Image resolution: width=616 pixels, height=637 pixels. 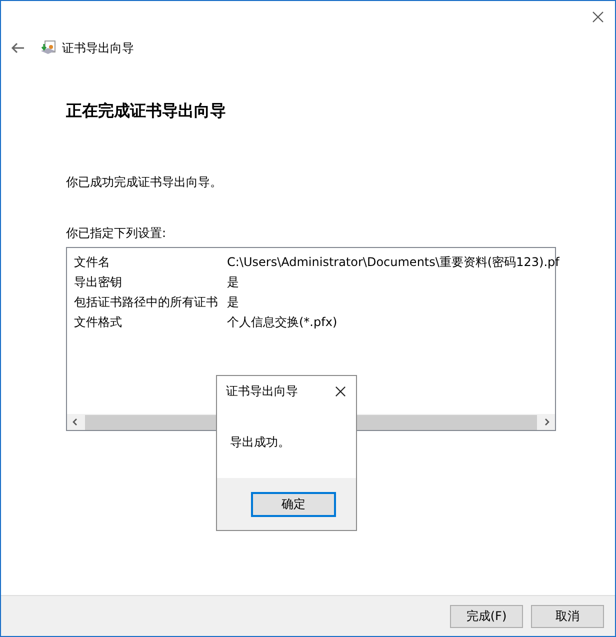 What do you see at coordinates (117, 233) in the screenshot?
I see `settings-label: 你已指定下列设置:` at bounding box center [117, 233].